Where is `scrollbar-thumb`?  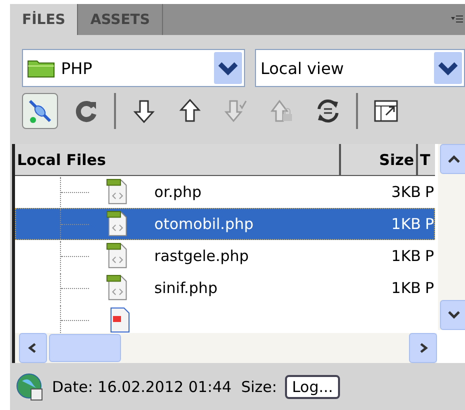
scrollbar-thumb is located at coordinates (85, 348).